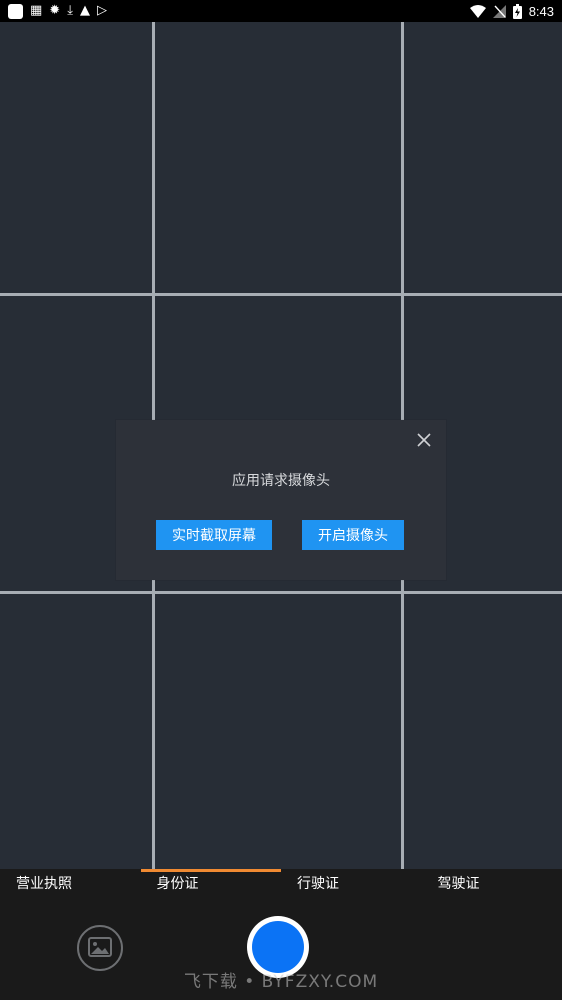 The height and width of the screenshot is (1000, 562). What do you see at coordinates (492, 885) in the screenshot?
I see `tab-driver-license: 驾驶证` at bounding box center [492, 885].